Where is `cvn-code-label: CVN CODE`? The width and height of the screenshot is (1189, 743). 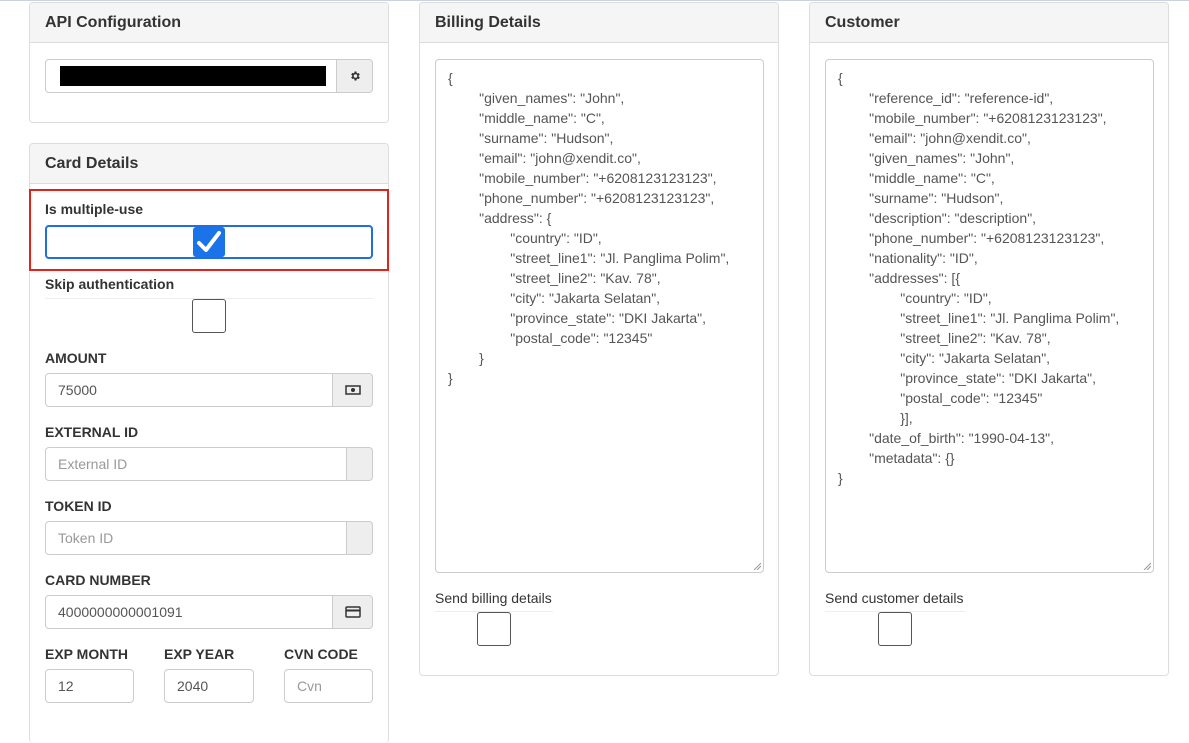 cvn-code-label: CVN CODE is located at coordinates (321, 654).